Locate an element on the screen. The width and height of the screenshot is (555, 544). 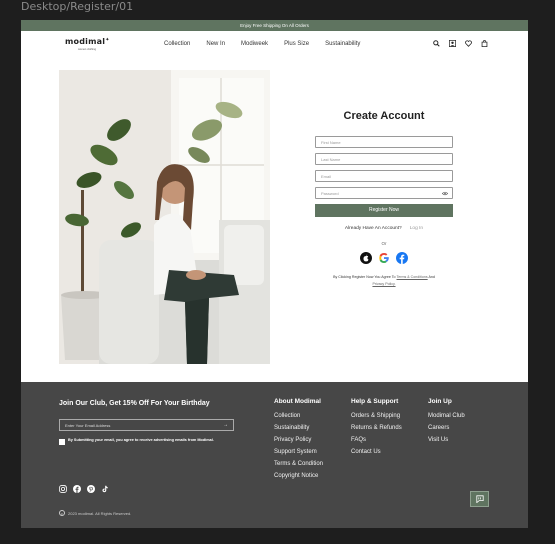
user-icon is located at coordinates (452, 43).